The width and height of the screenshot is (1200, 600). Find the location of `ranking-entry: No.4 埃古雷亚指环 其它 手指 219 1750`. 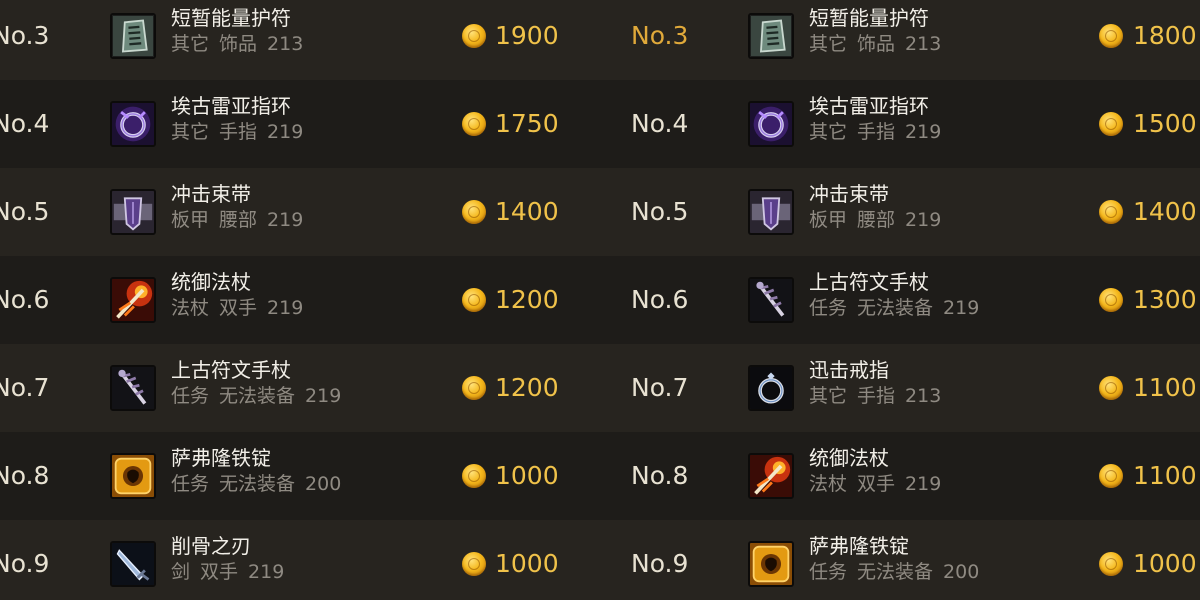

ranking-entry: No.4 埃古雷亚指环 其它 手指 219 1750 is located at coordinates (300, 124).